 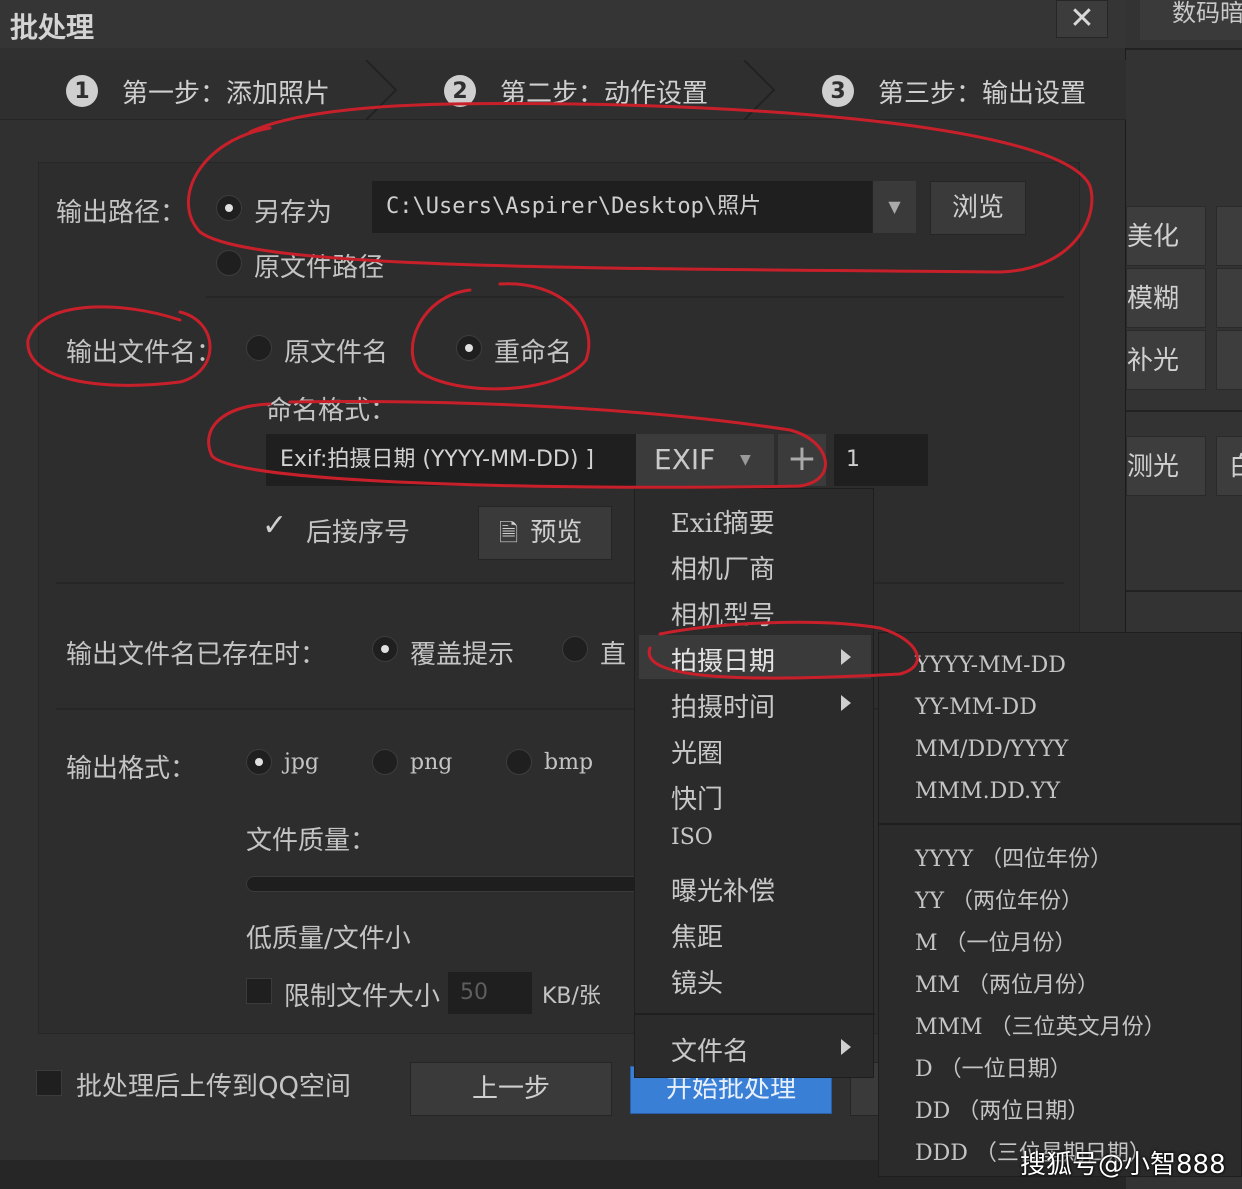 What do you see at coordinates (362, 997) in the screenshot?
I see `limit-size-label: 限制文件大小` at bounding box center [362, 997].